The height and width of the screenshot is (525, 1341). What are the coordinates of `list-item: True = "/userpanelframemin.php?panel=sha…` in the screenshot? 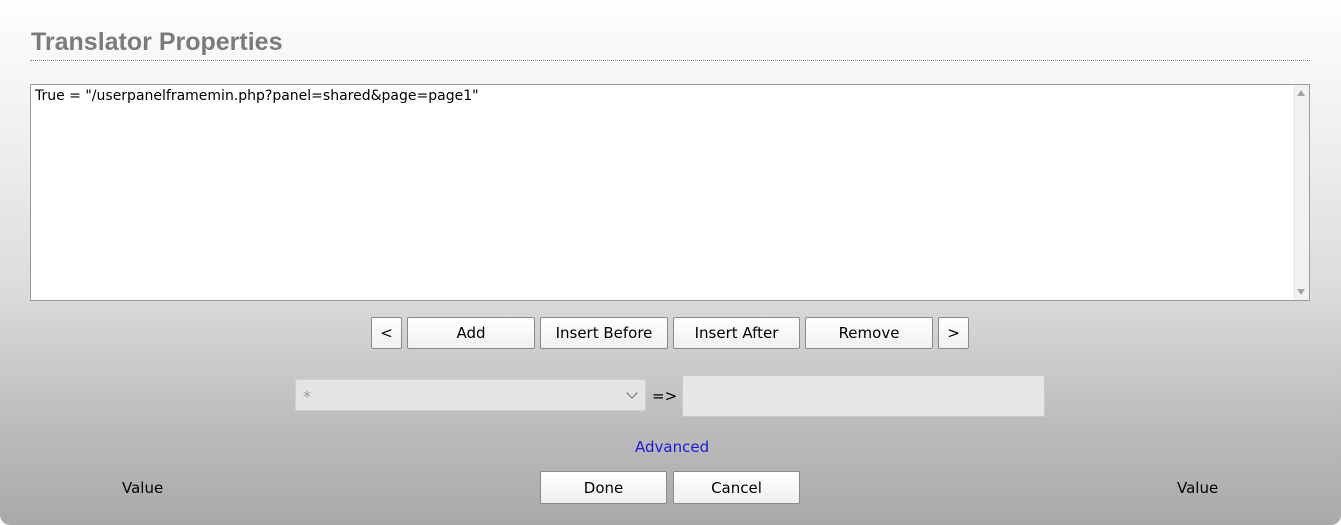 It's located at (257, 96).